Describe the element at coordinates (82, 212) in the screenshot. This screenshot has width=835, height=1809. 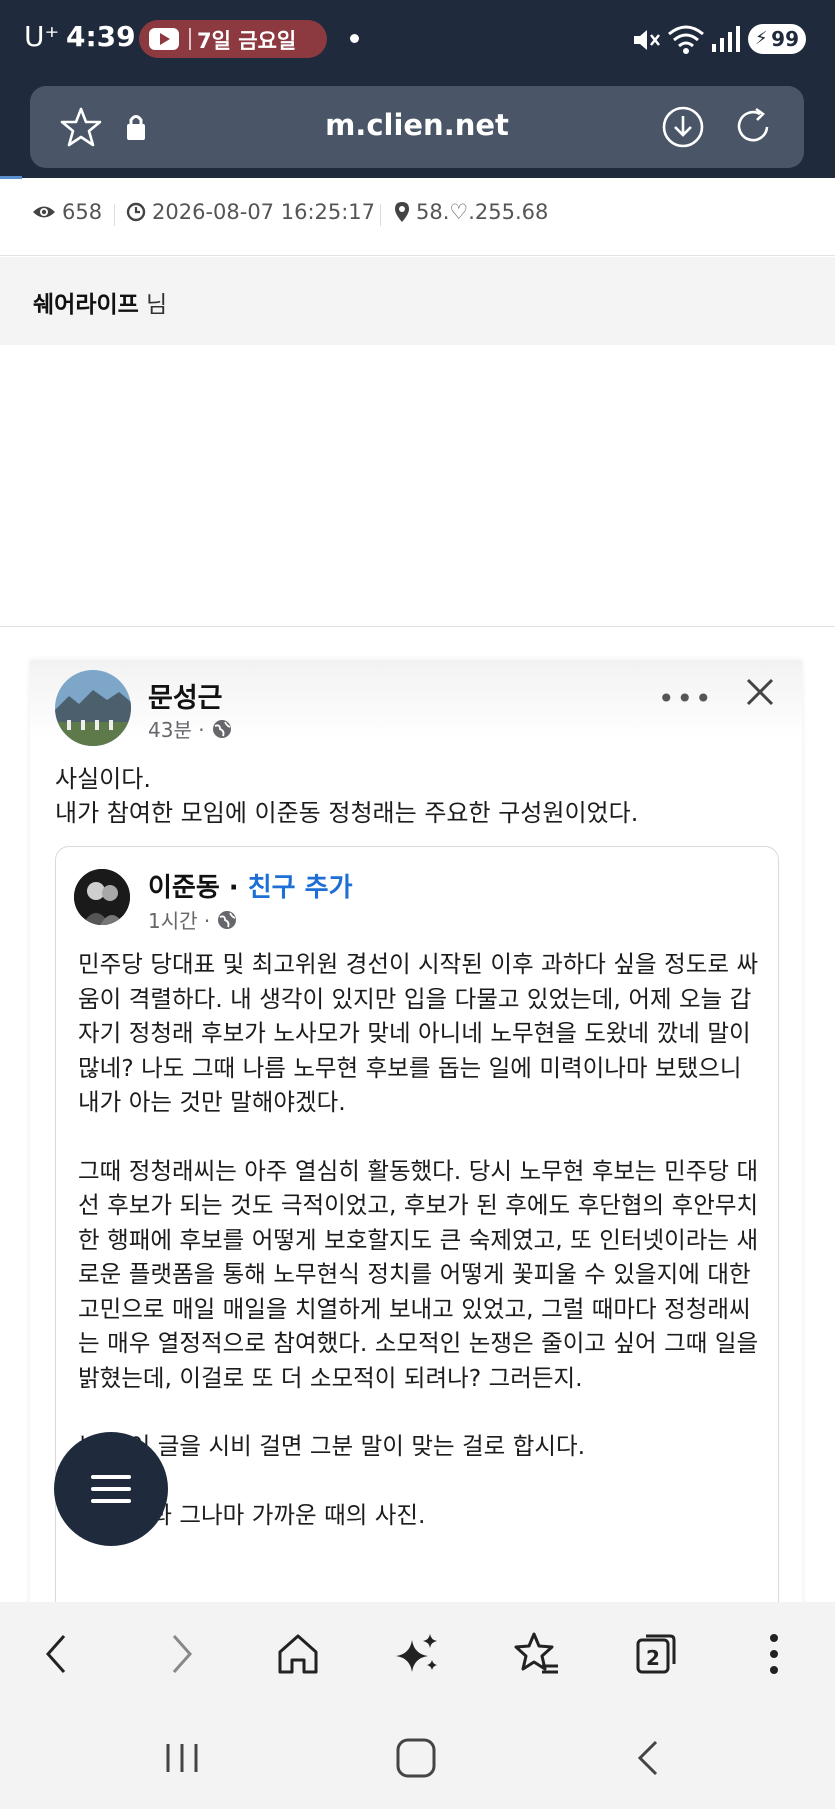
I see `view-count-value: 658` at that location.